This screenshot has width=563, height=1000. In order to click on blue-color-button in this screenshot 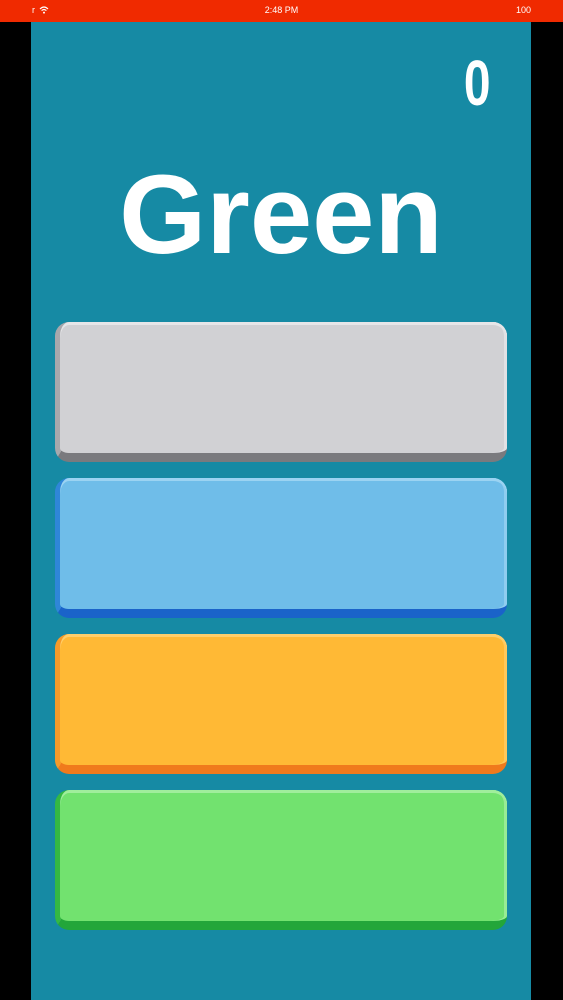, I will do `click(281, 548)`.